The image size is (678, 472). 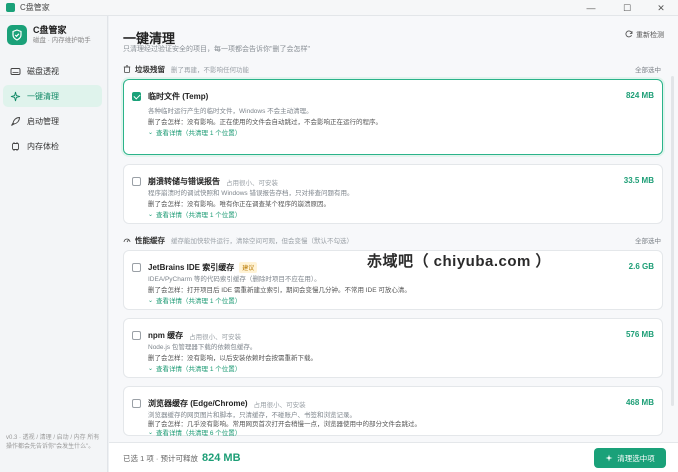 I want to click on bottom-bar: 已选 1 项 · 预计可释放 824 MB 清理选中项, so click(x=393, y=457).